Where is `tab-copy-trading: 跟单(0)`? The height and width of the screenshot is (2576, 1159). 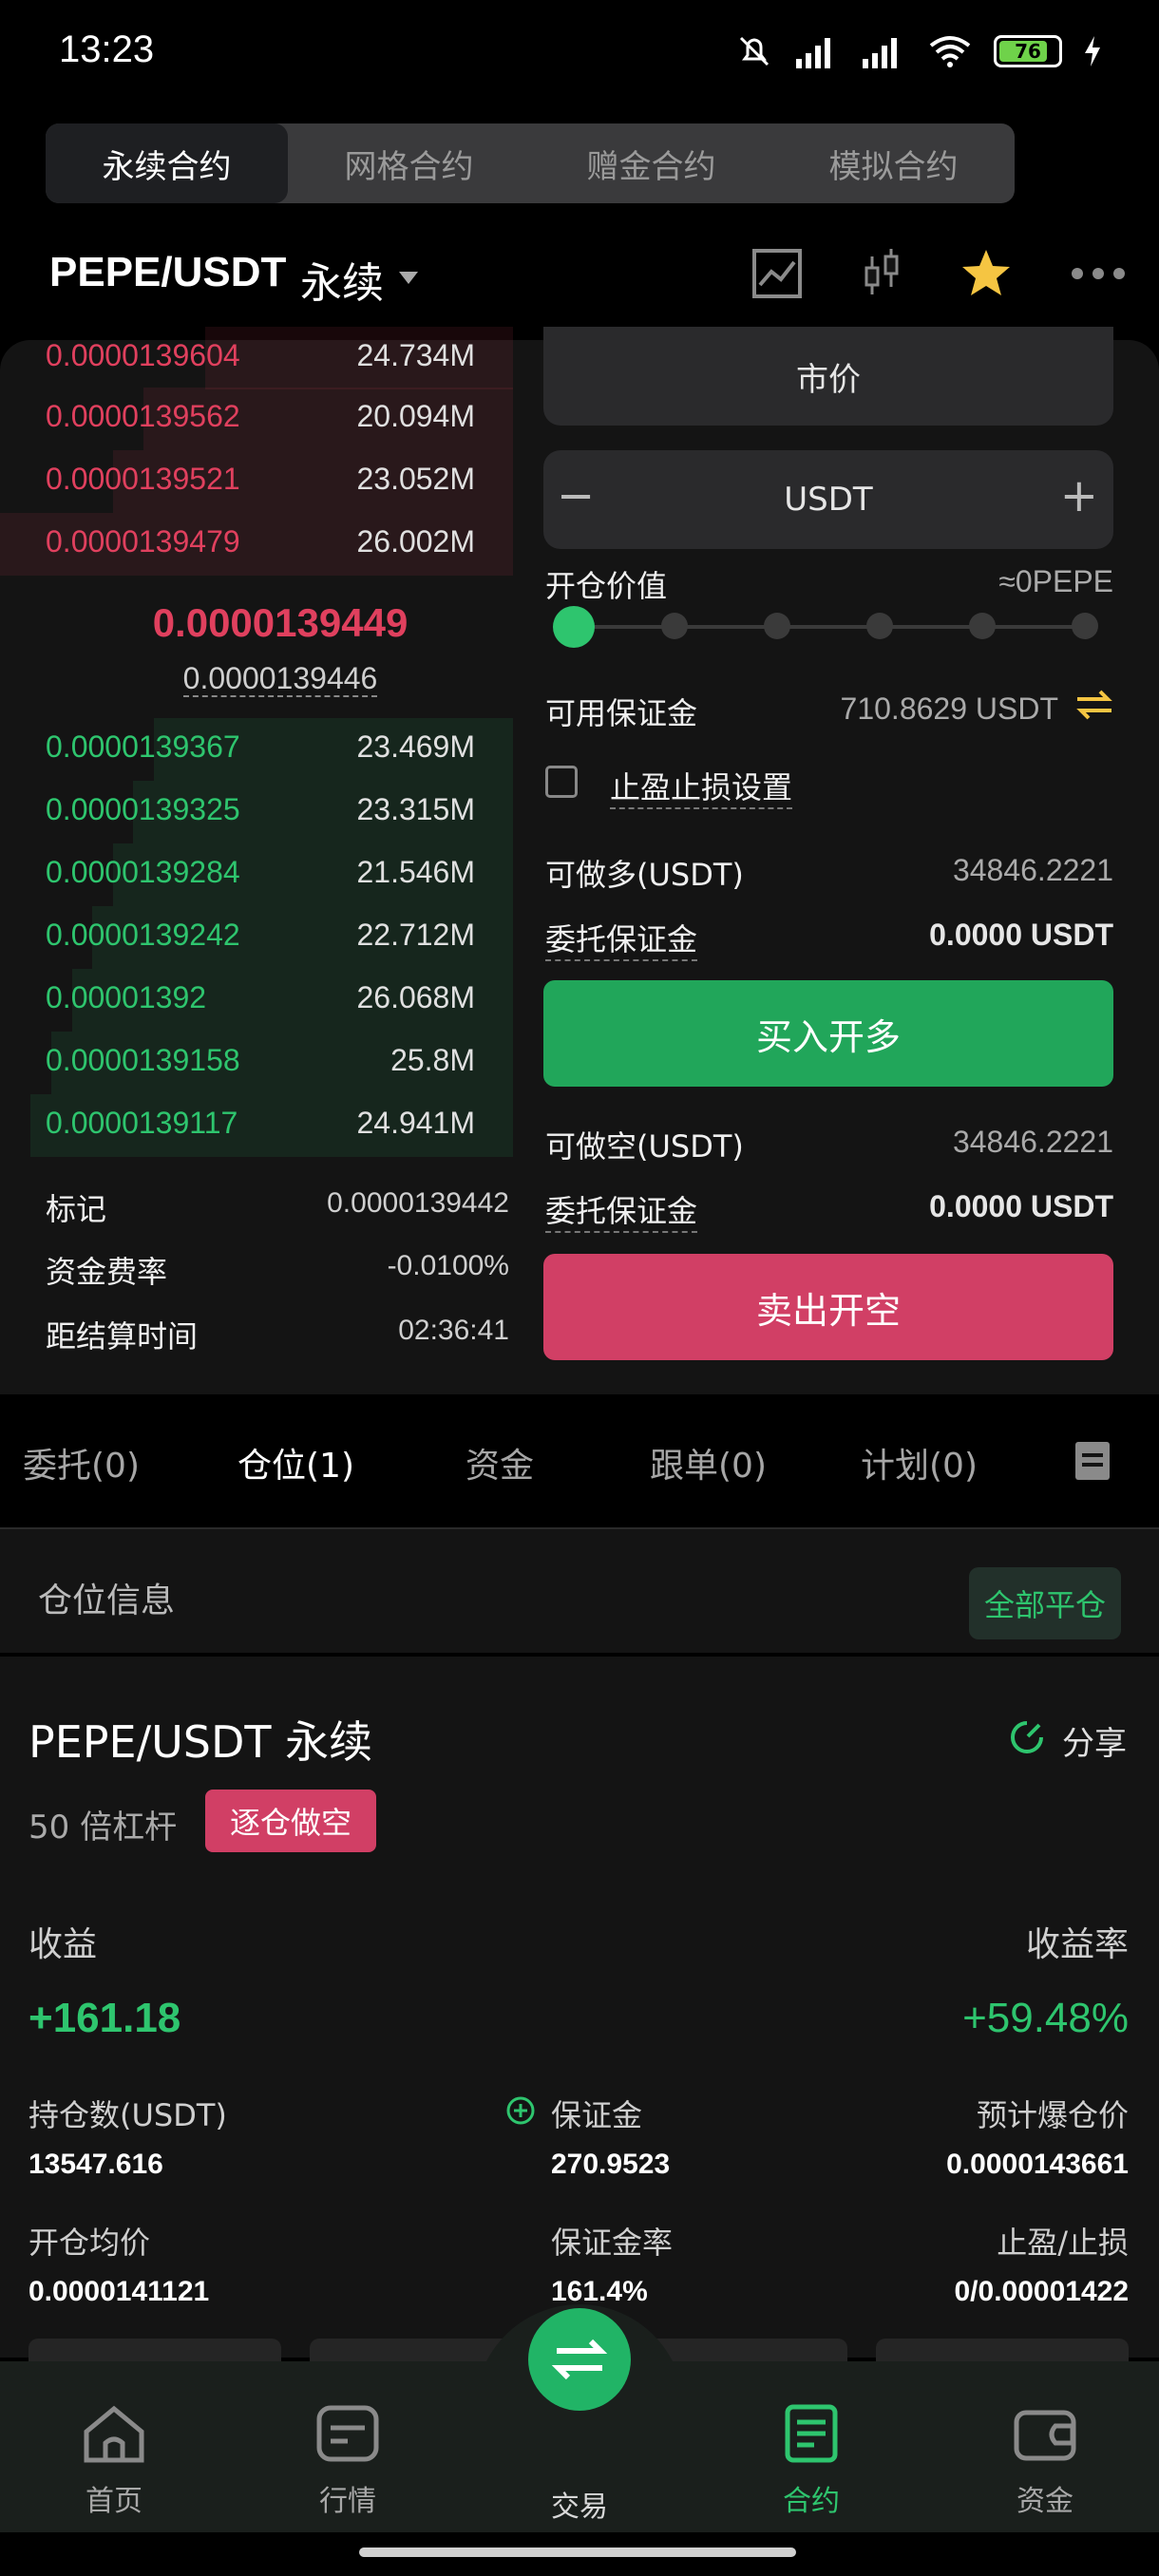
tab-copy-trading: 跟单(0) is located at coordinates (708, 1462).